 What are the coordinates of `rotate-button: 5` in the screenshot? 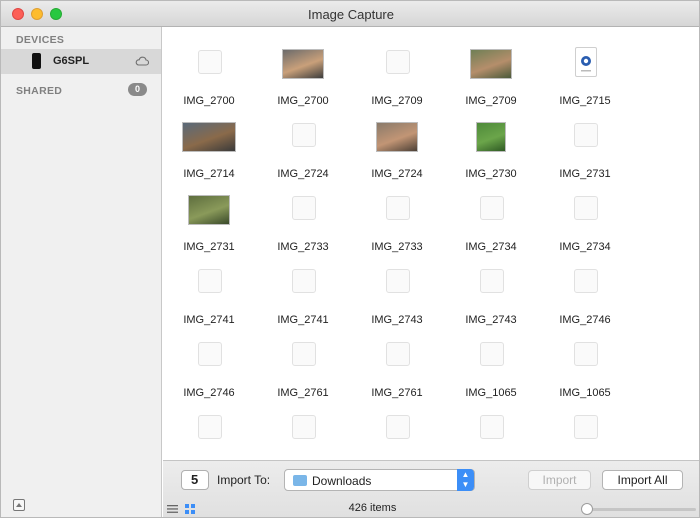 It's located at (195, 480).